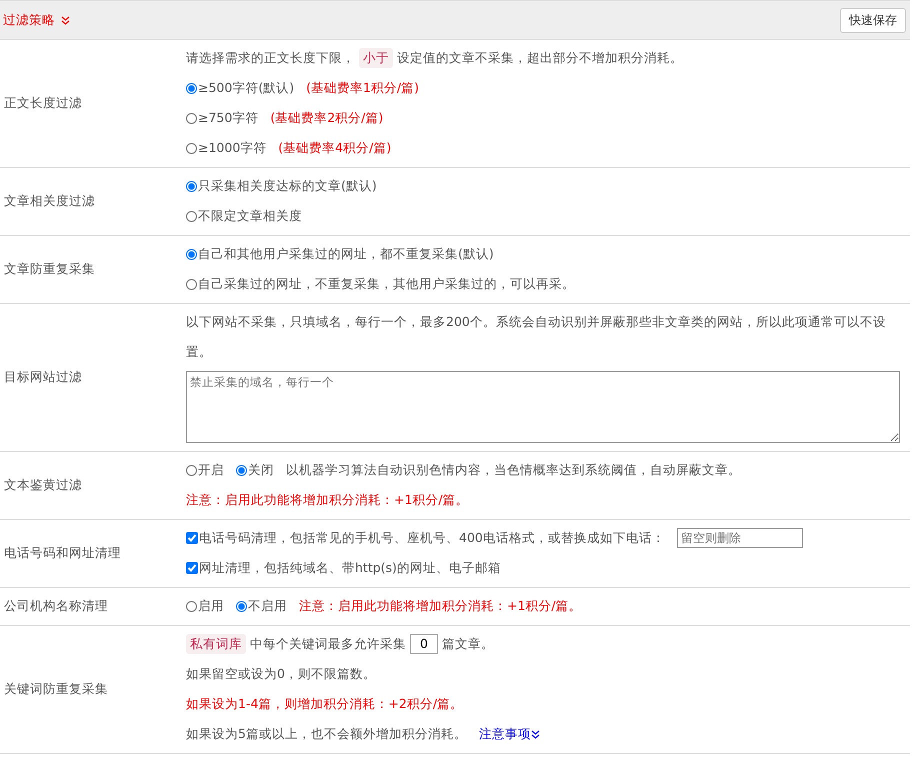 The width and height of the screenshot is (912, 768). What do you see at coordinates (873, 20) in the screenshot?
I see `save-button: 快速保存` at bounding box center [873, 20].